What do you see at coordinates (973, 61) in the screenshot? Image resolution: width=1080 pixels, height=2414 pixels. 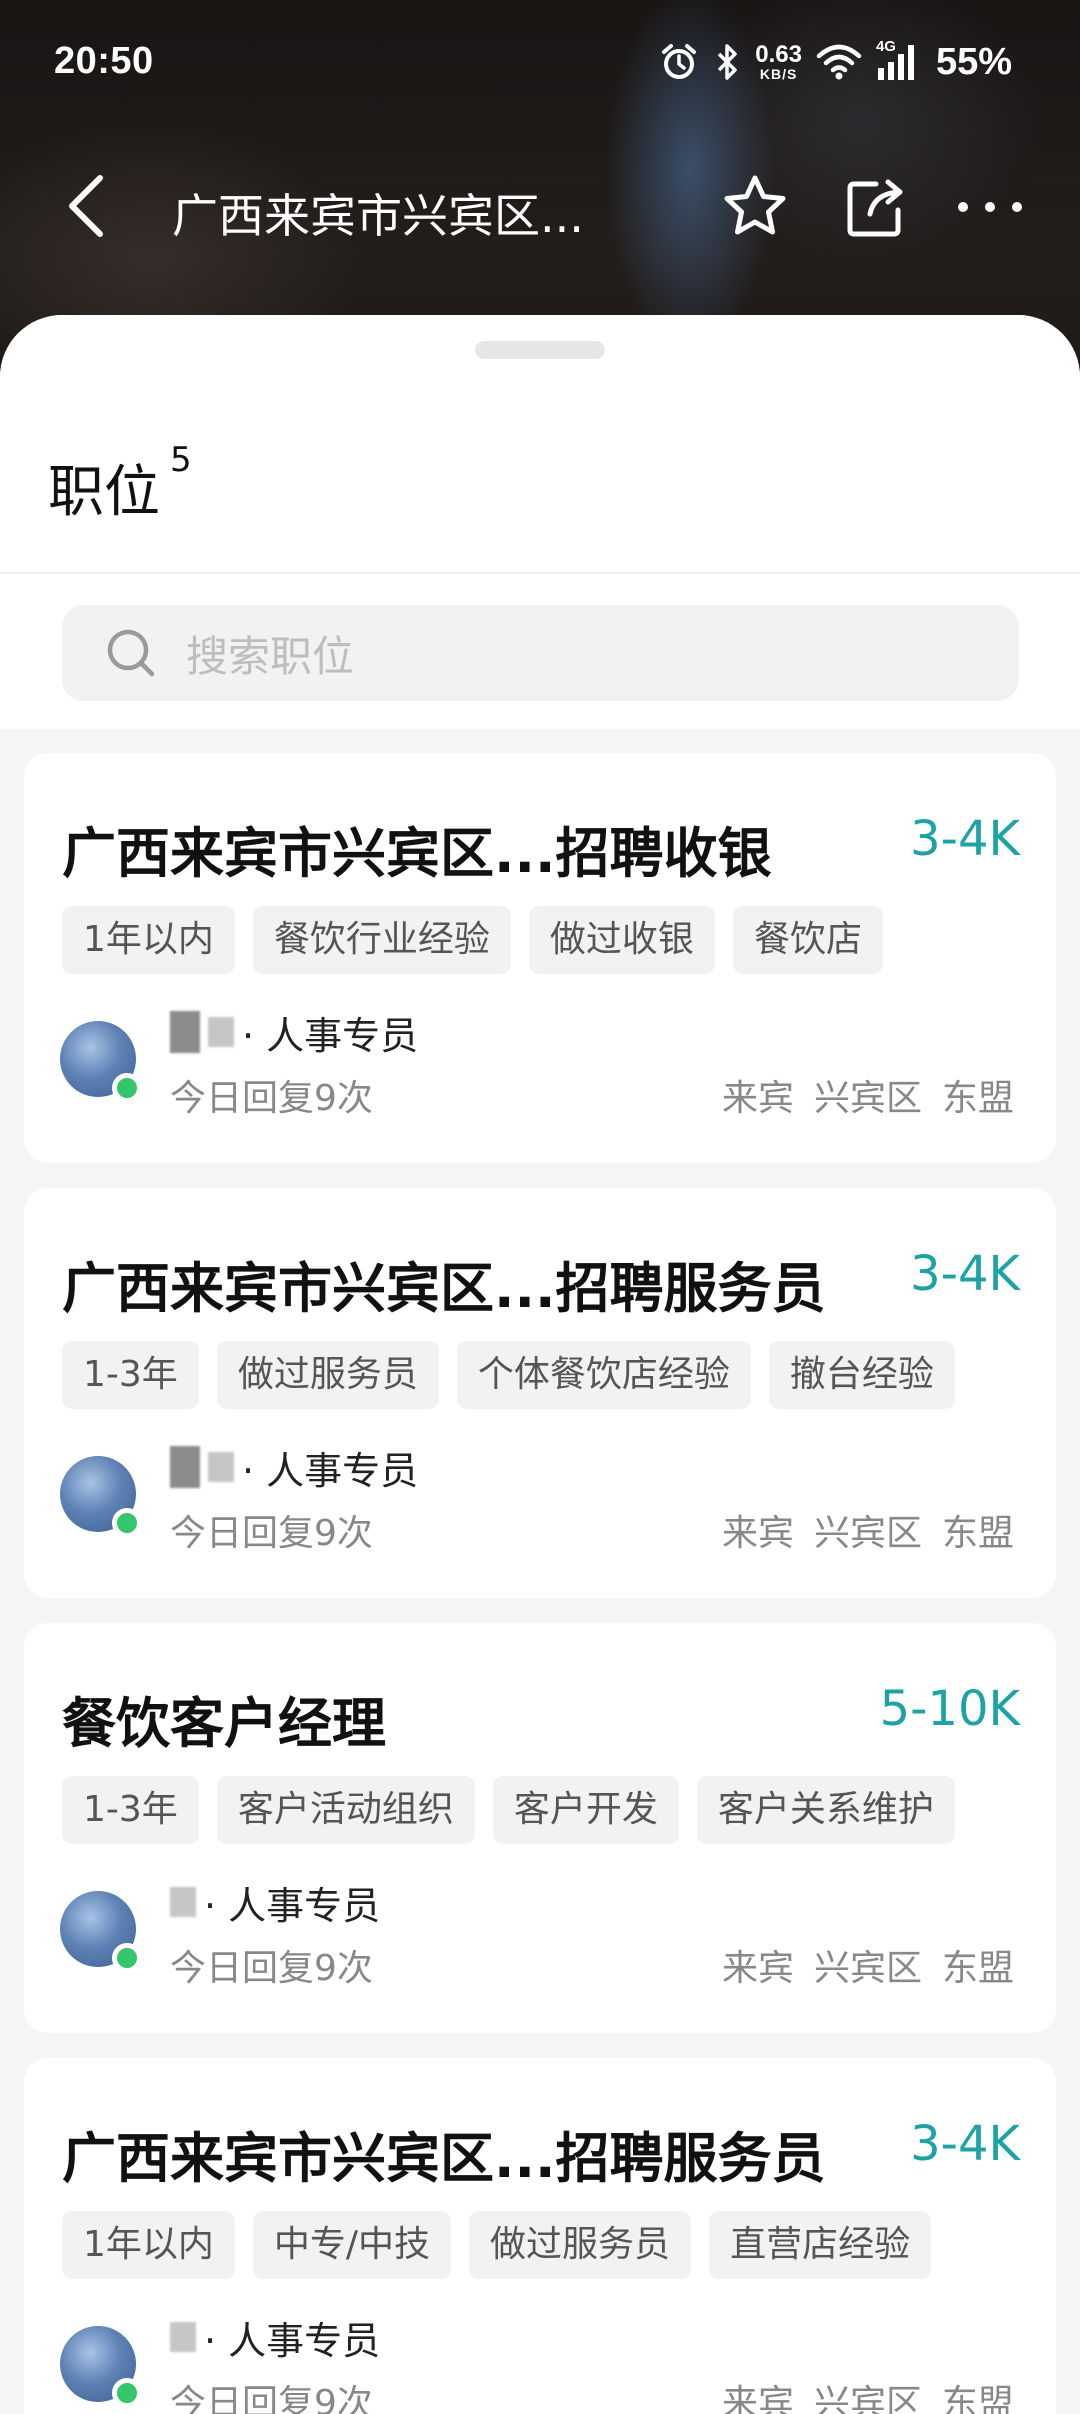 I see `battery-level: 55%` at bounding box center [973, 61].